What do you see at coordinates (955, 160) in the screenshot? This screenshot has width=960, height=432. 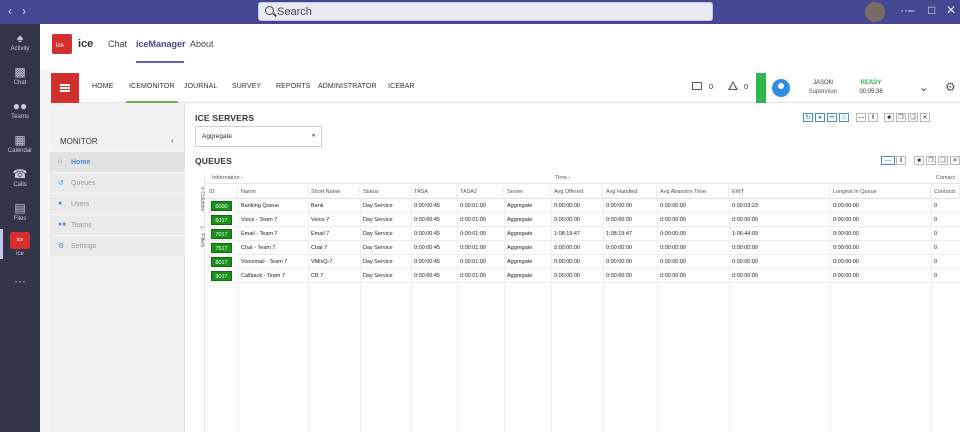 I see `queues-maximize-button: ✕` at bounding box center [955, 160].